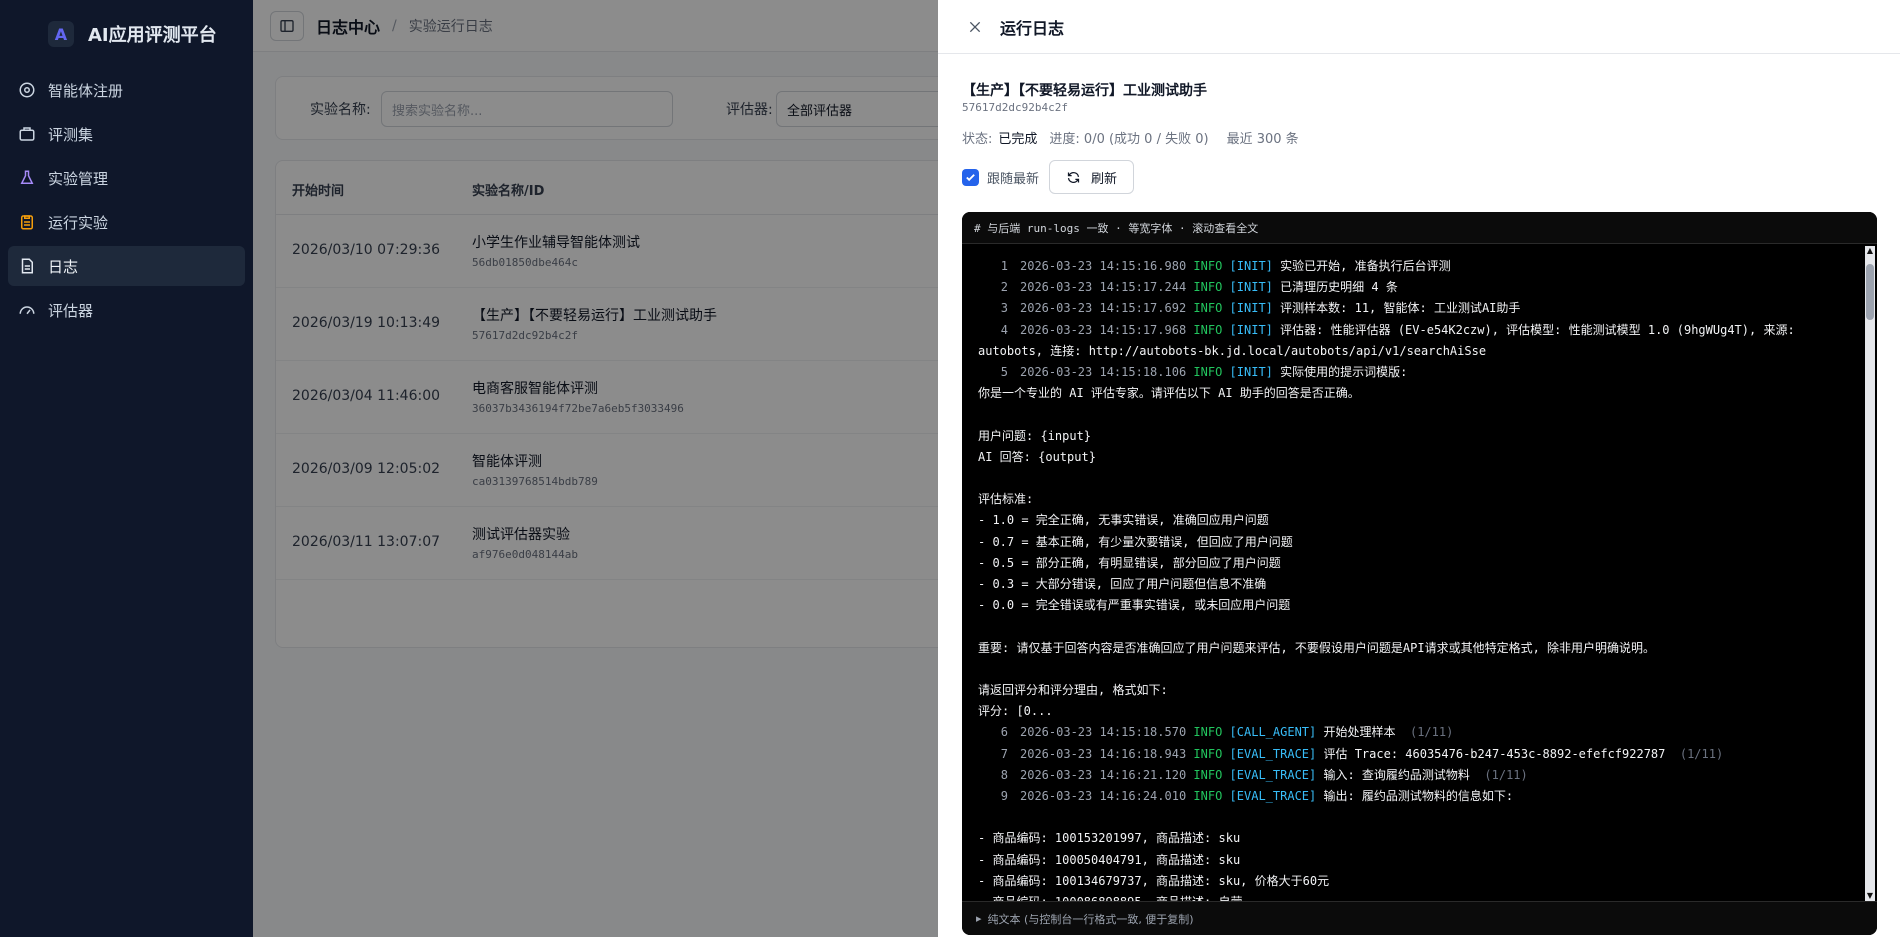 The height and width of the screenshot is (937, 1900). What do you see at coordinates (1103, 732) in the screenshot?
I see `log-timestamp: 2026-03-23 14:15:18.570` at bounding box center [1103, 732].